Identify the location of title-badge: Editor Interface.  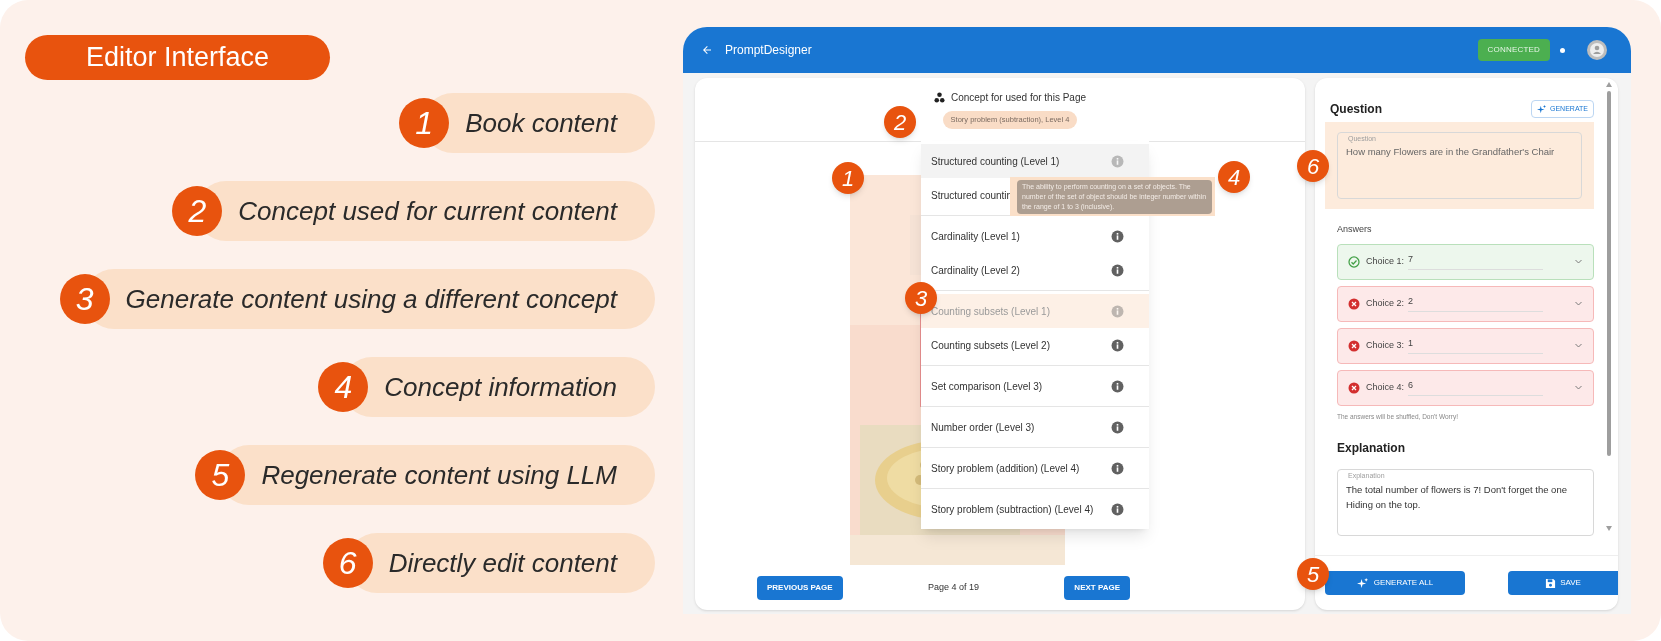
(177, 57).